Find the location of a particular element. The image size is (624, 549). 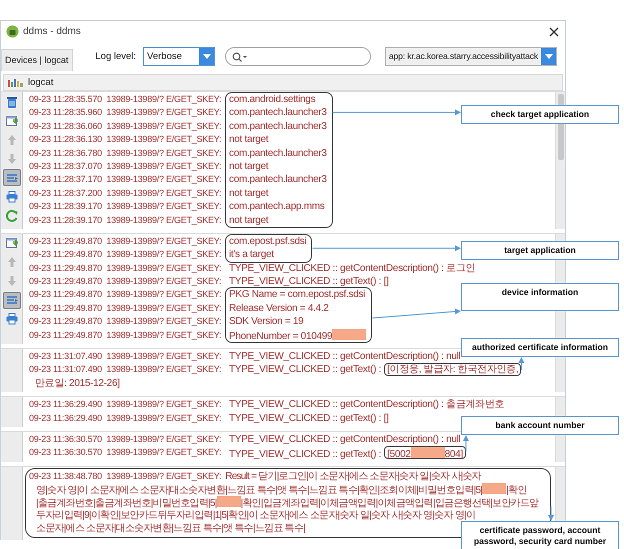

log-message: [5002 is located at coordinates (399, 454).